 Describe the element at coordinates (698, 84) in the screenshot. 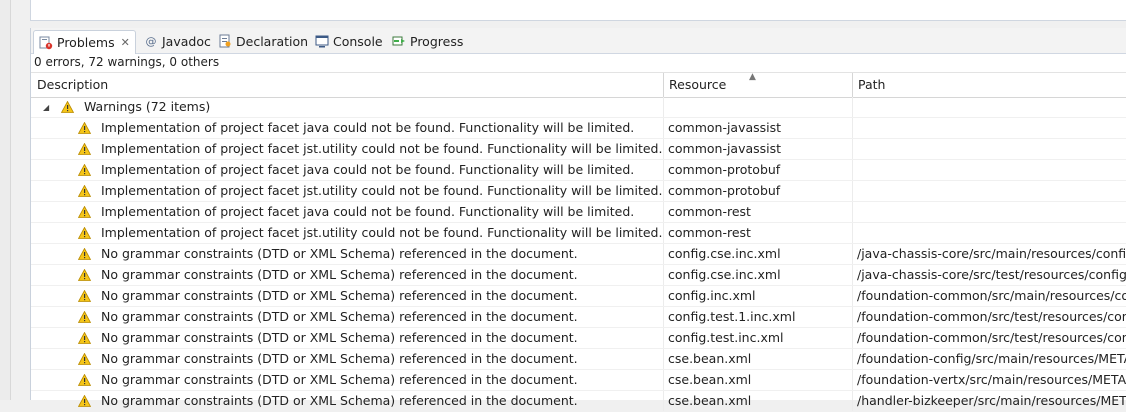

I see `column-label: Resource` at that location.